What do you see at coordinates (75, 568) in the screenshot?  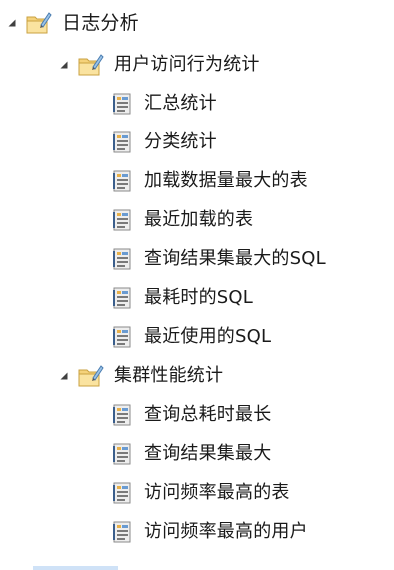 I see `selection-highlight-edge` at bounding box center [75, 568].